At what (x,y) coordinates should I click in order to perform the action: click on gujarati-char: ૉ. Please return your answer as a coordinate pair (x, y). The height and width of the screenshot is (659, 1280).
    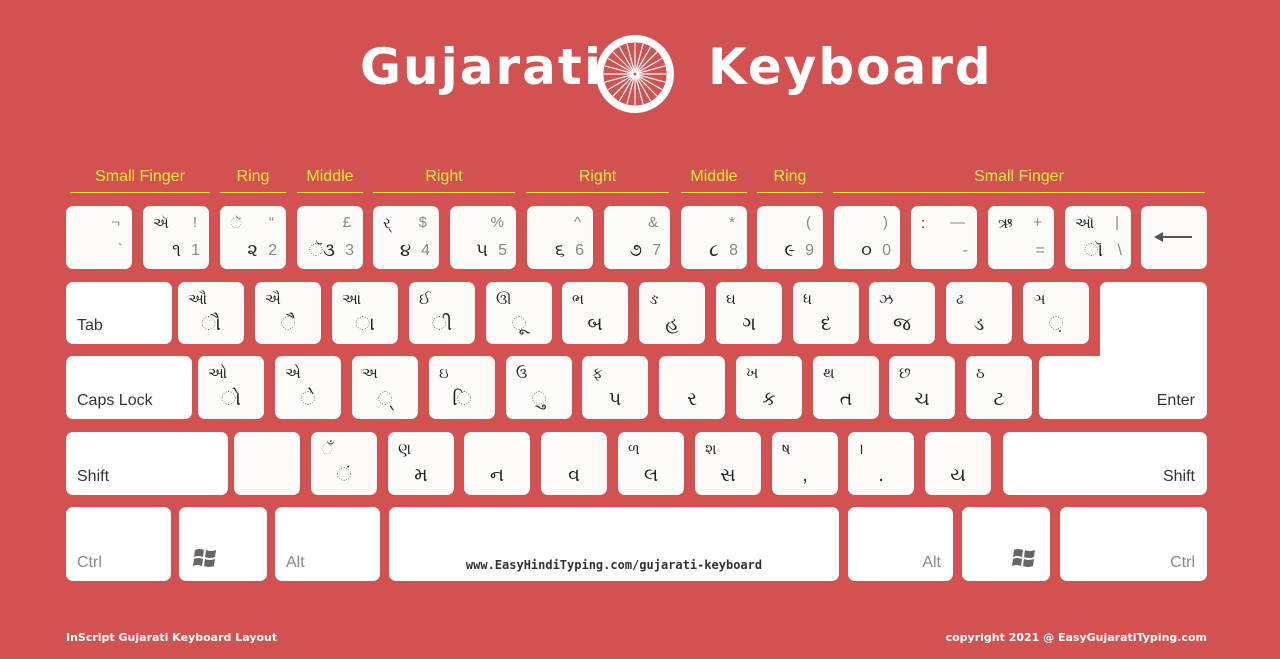
    Looking at the image, I should click on (1093, 250).